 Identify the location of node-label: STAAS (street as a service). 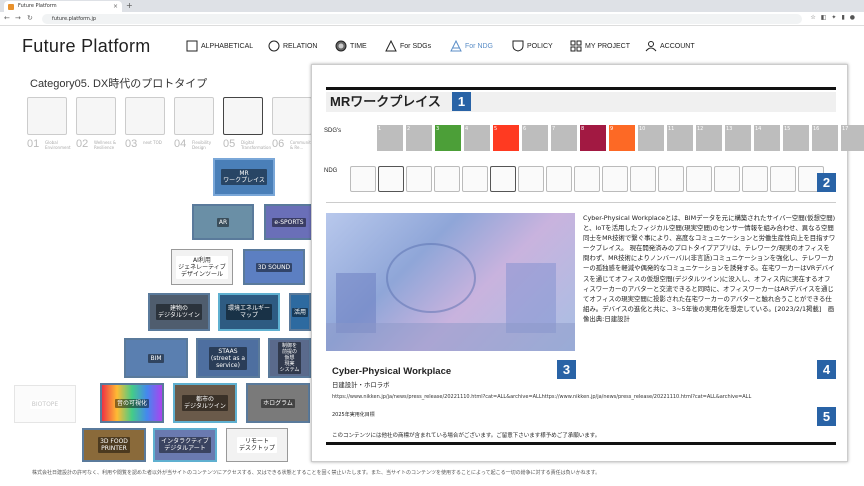
(228, 358).